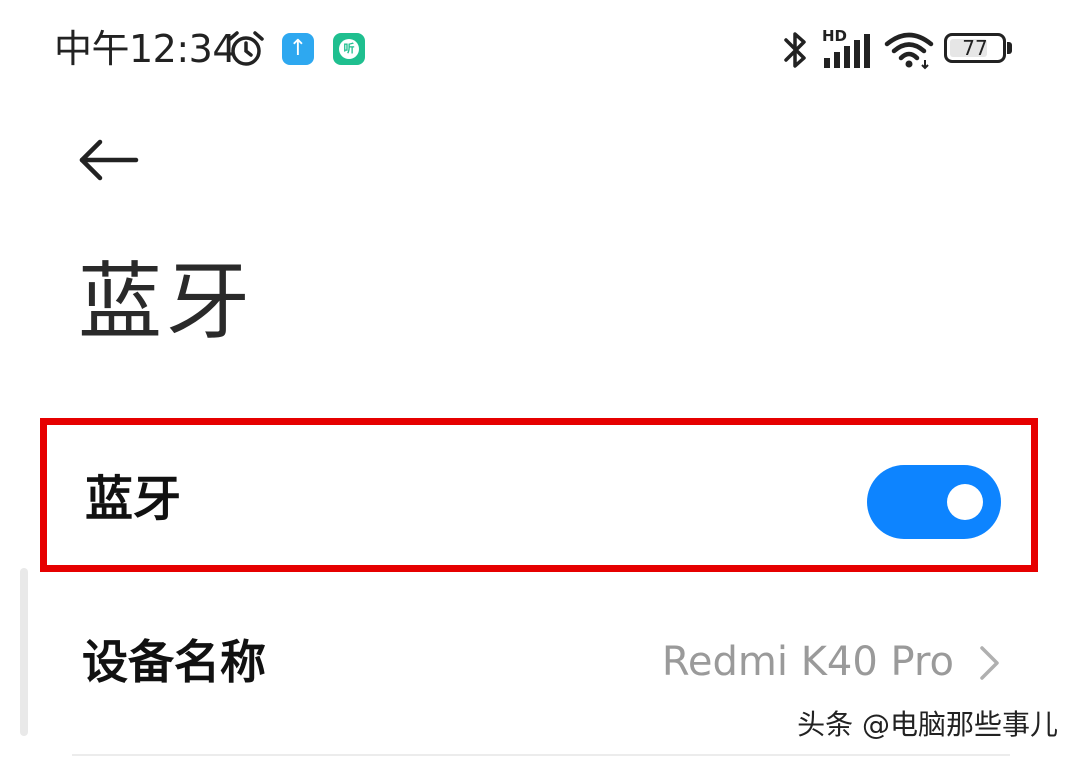 The height and width of the screenshot is (760, 1080). What do you see at coordinates (965, 502) in the screenshot?
I see `toggle-knob` at bounding box center [965, 502].